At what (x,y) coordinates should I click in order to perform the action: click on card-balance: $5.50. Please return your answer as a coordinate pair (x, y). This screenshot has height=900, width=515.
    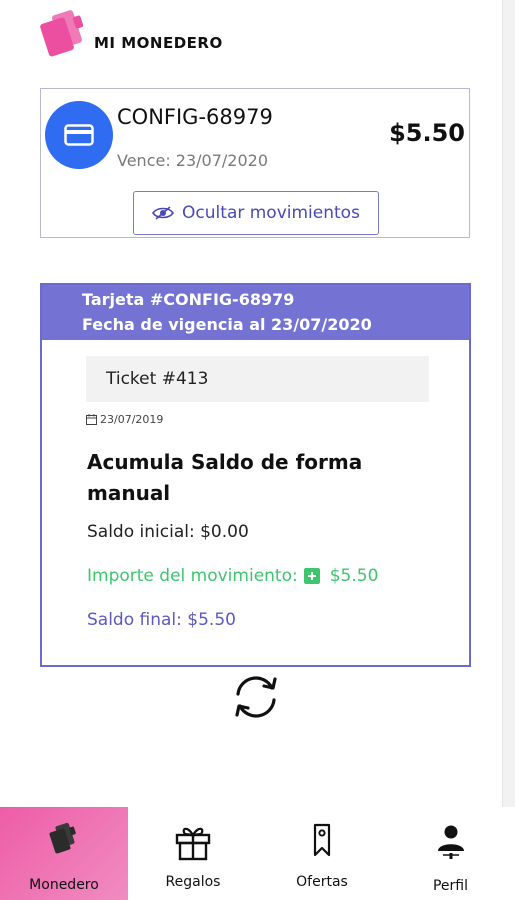
    Looking at the image, I should click on (427, 133).